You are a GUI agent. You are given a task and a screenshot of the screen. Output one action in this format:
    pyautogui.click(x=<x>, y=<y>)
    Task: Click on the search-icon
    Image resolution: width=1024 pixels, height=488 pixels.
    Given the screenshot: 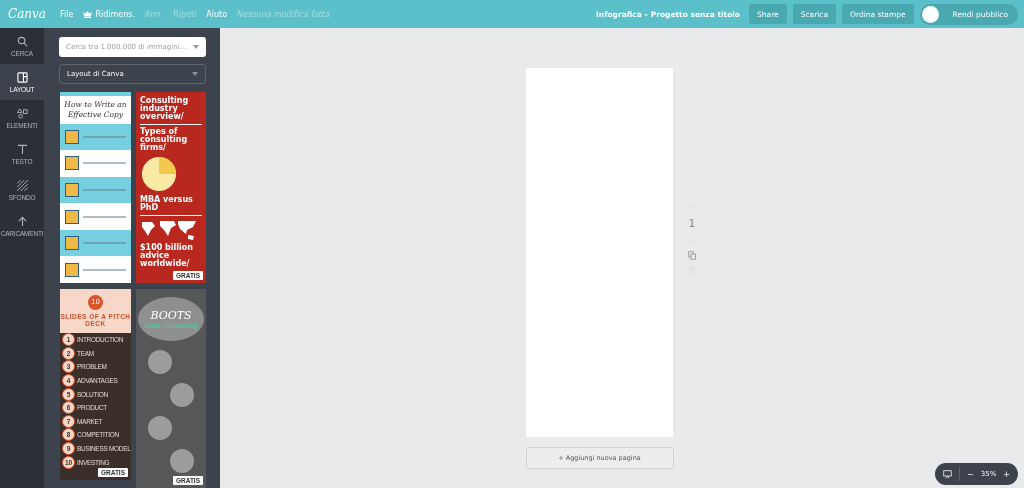 What is the action you would take?
    pyautogui.click(x=22, y=41)
    